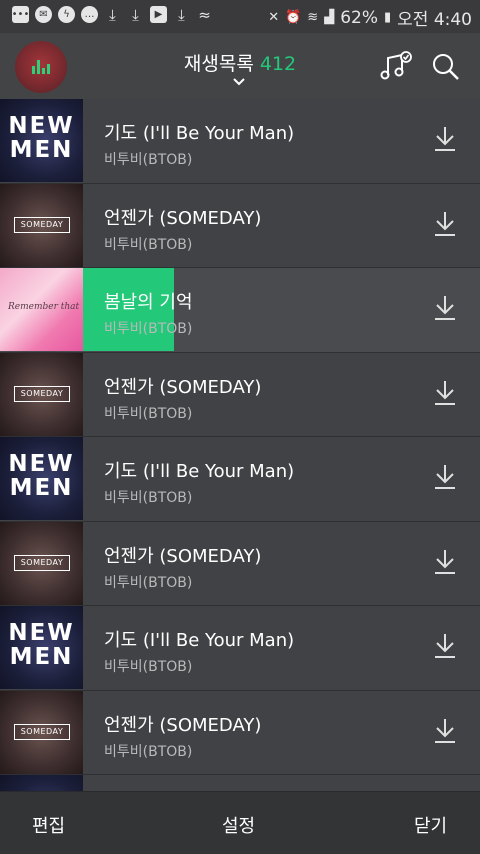  I want to click on playlist-header: 재생목록 412, so click(240, 66).